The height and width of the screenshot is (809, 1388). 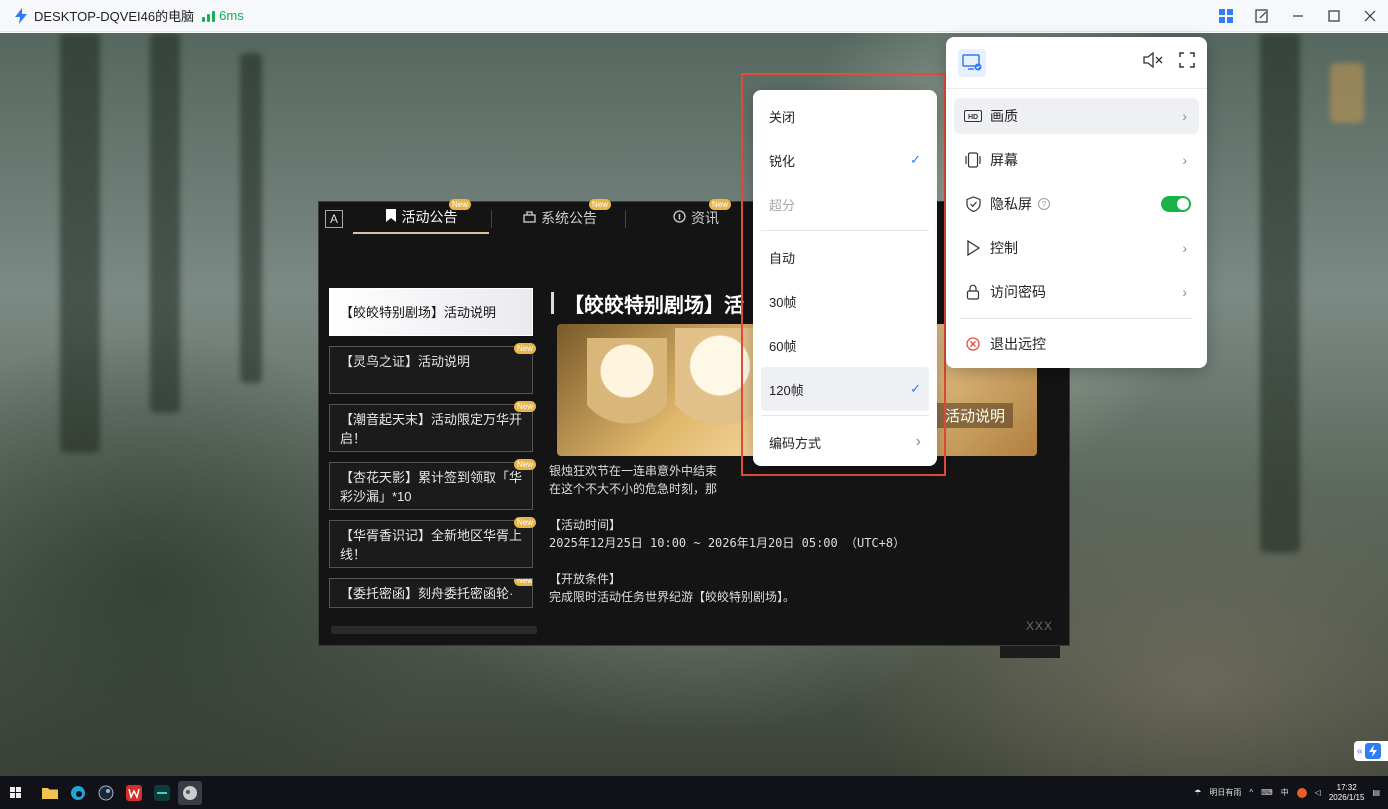 What do you see at coordinates (627, 393) in the screenshot?
I see `character-figure` at bounding box center [627, 393].